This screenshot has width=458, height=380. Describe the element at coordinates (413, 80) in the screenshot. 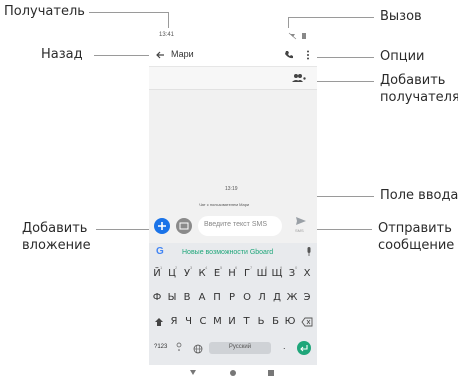

I see `callout-add-recipient-1: Добавить` at that location.